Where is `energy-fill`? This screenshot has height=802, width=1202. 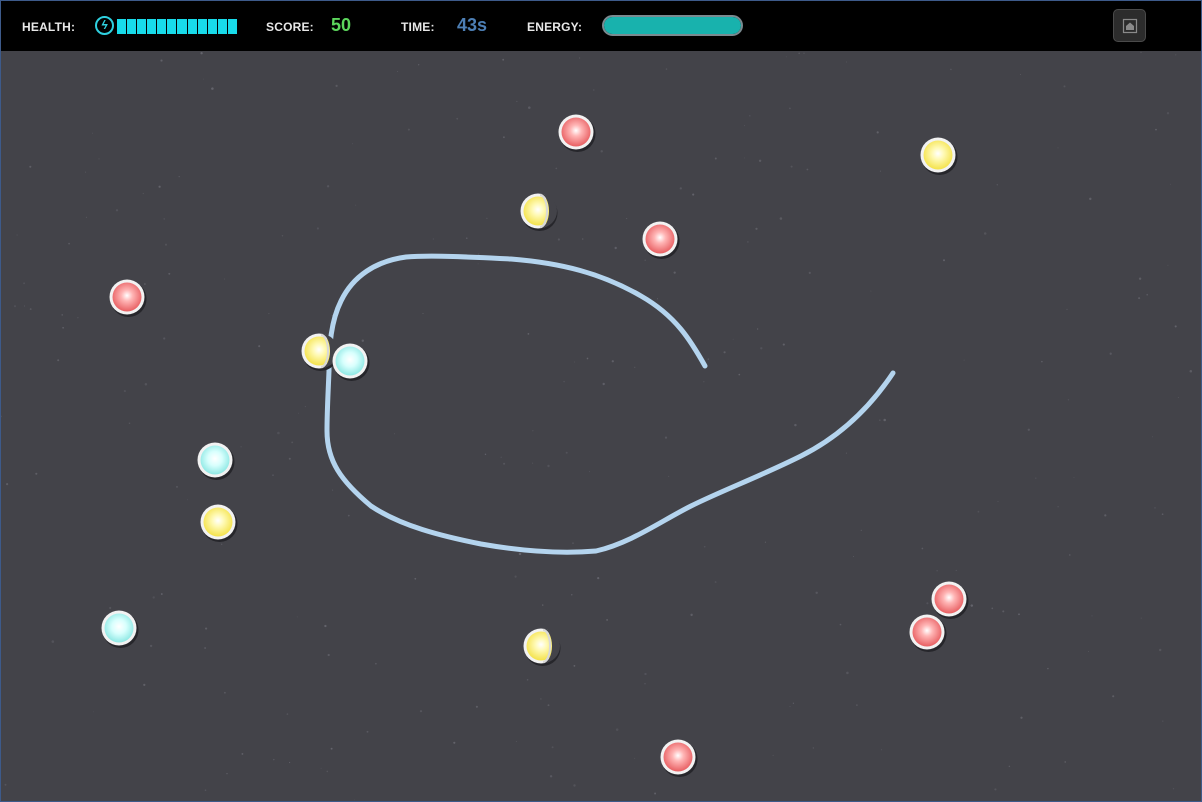
energy-fill is located at coordinates (672, 25).